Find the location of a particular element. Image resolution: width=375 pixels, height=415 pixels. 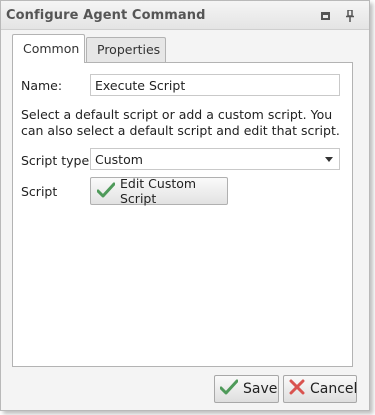

name-label: Name: is located at coordinates (42, 85).